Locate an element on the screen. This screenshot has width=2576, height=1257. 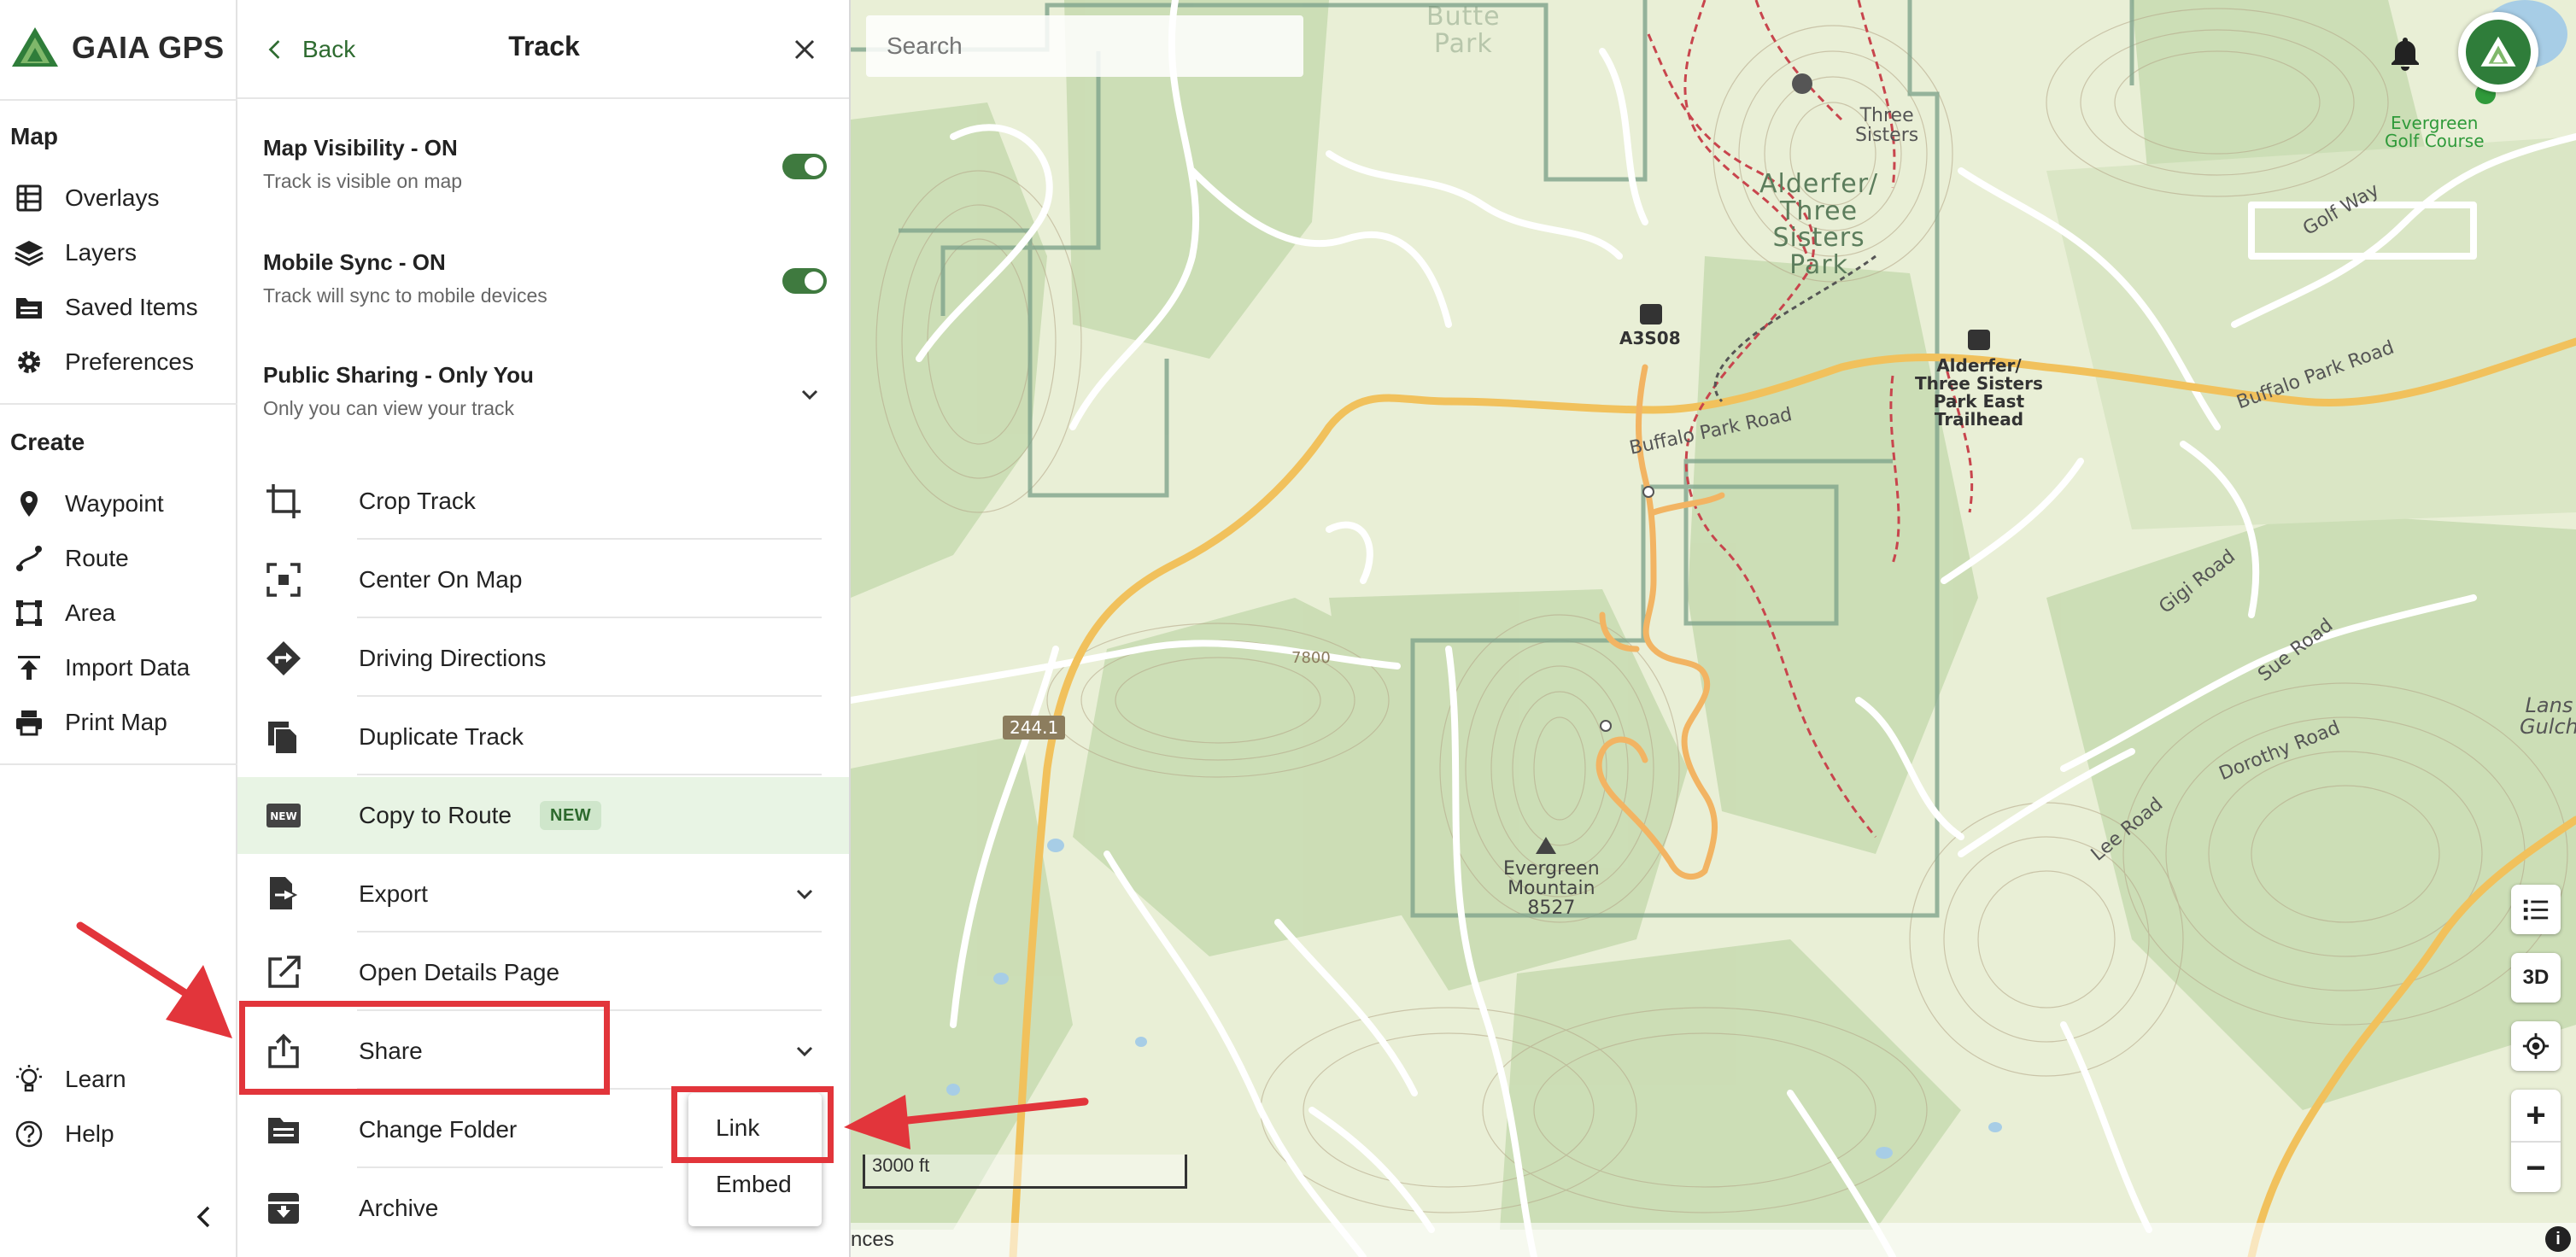
zoom-controls: + − is located at coordinates (2536, 1141).